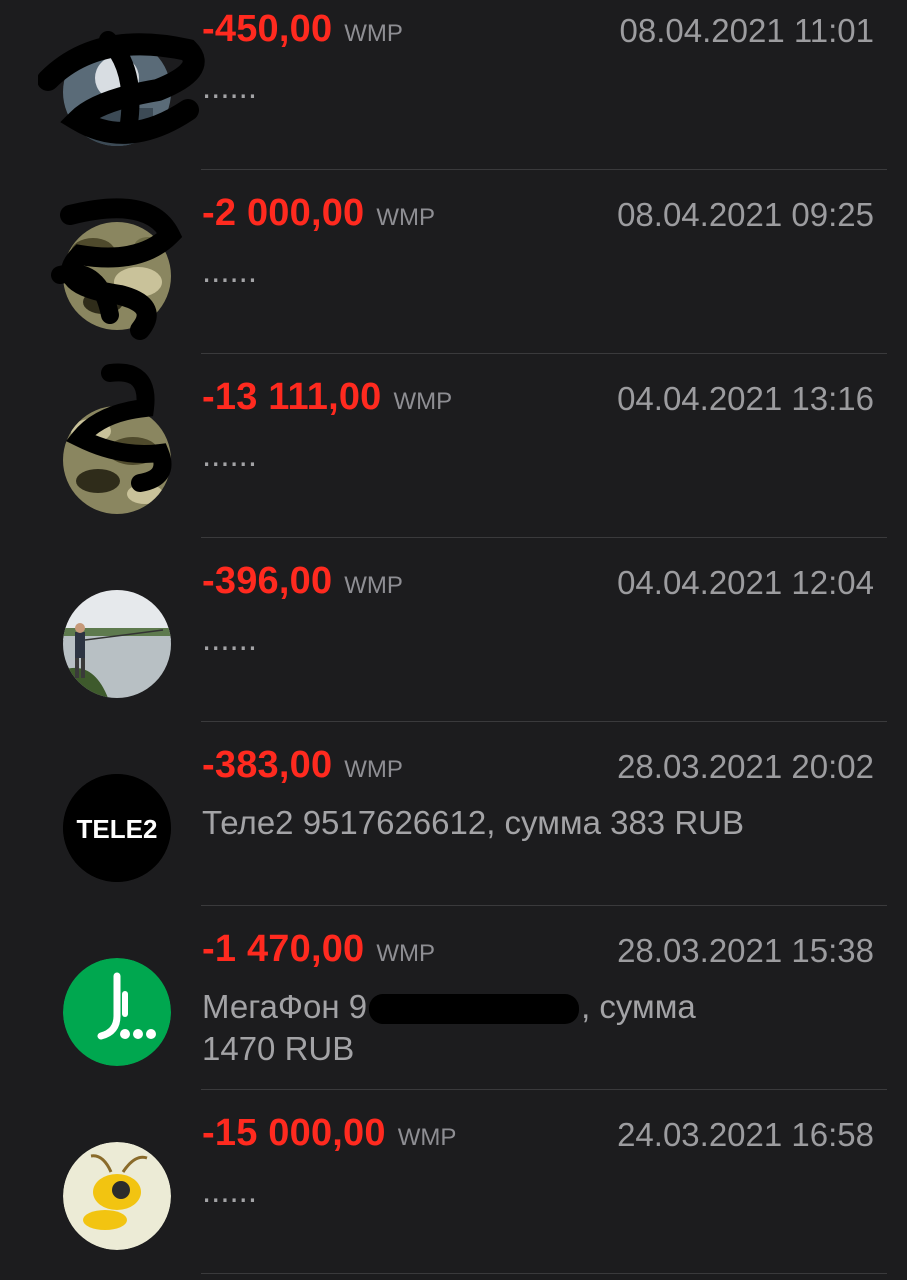 This screenshot has height=1280, width=907. Describe the element at coordinates (278, 1048) in the screenshot. I see `description-line2: 1470 RUB` at that location.